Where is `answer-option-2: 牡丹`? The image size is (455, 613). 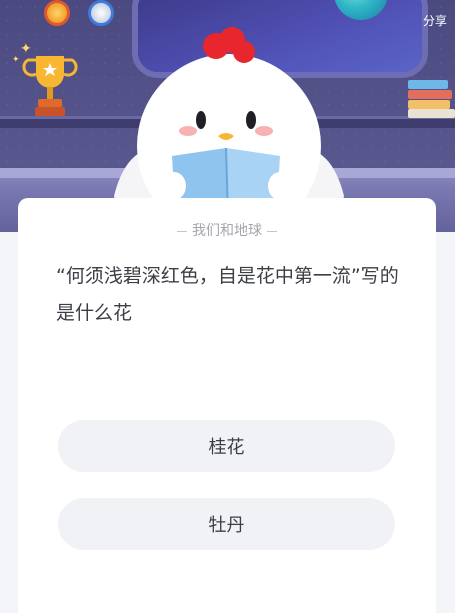
answer-option-2: 牡丹 is located at coordinates (226, 524).